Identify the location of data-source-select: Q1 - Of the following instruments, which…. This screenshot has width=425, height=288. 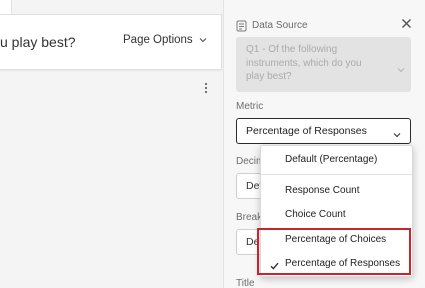
(323, 64).